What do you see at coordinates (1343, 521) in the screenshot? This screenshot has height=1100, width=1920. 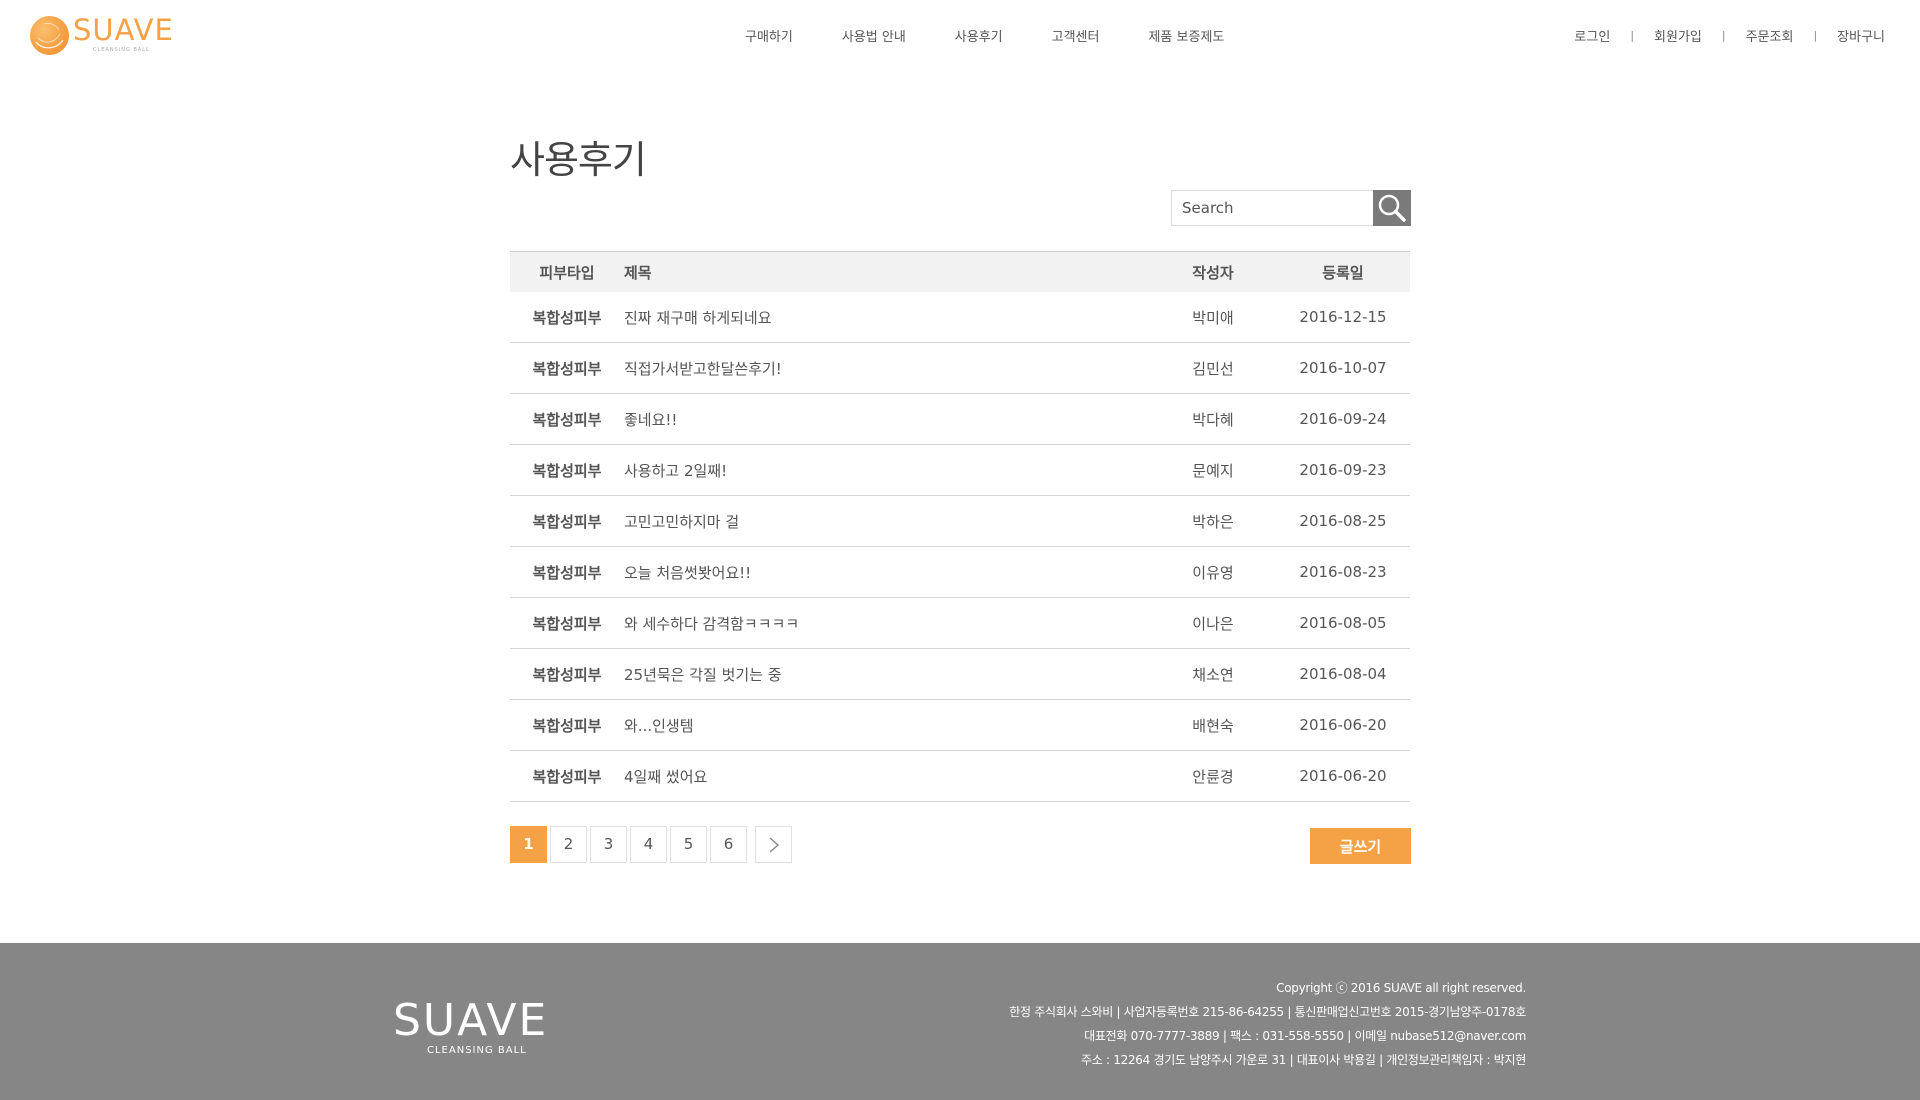 I see `row-date: 2016-08-25` at bounding box center [1343, 521].